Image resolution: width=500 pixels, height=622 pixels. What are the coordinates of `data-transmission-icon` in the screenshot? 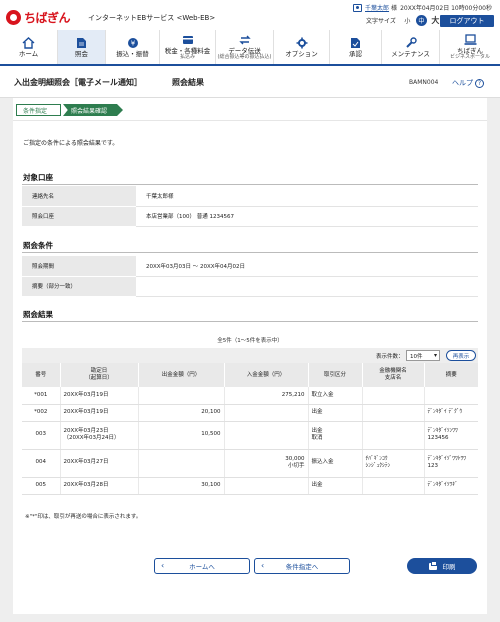 It's located at (245, 40).